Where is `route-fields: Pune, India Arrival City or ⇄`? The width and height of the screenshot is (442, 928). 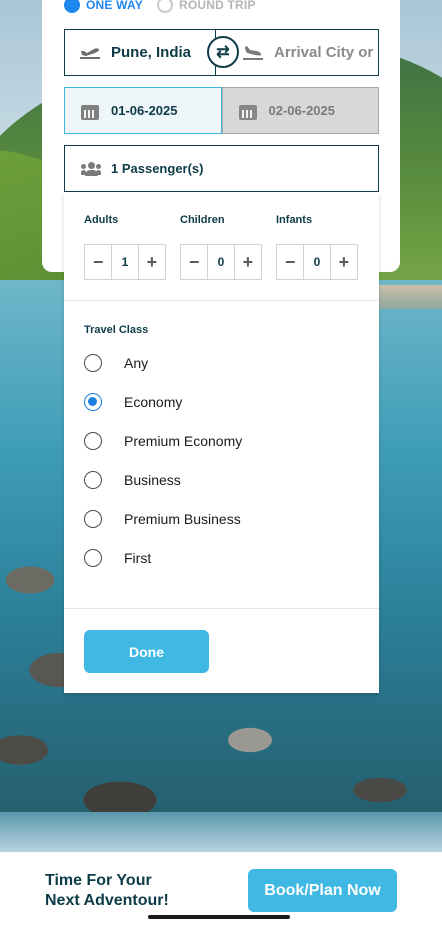
route-fields: Pune, India Arrival City or ⇄ is located at coordinates (221, 52).